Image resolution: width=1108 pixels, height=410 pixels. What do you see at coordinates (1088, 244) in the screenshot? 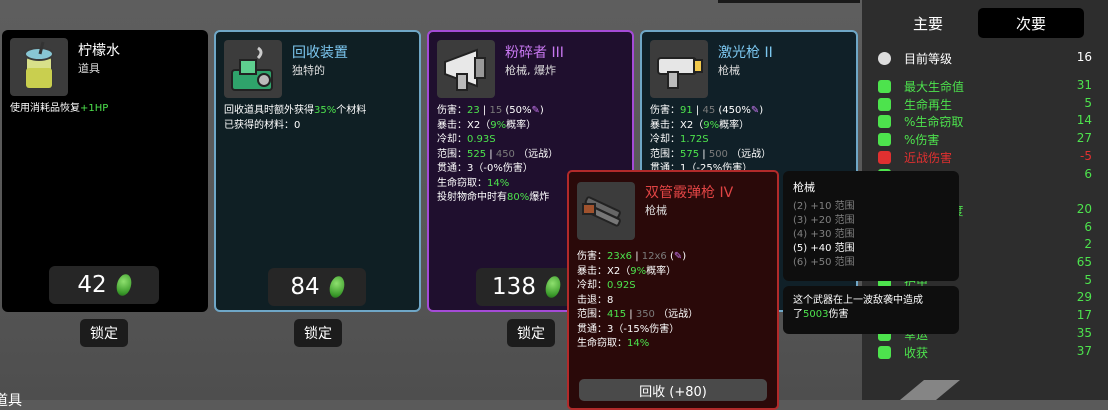
I see `stat-value: 2` at bounding box center [1088, 244].